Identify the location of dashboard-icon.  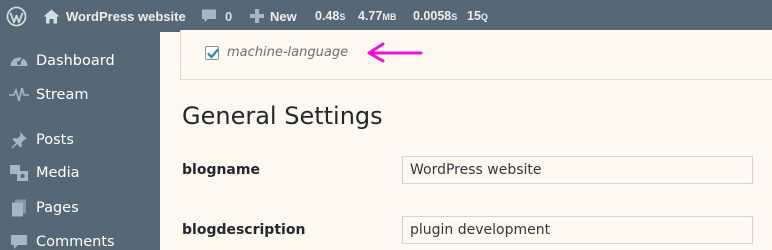
(19, 61).